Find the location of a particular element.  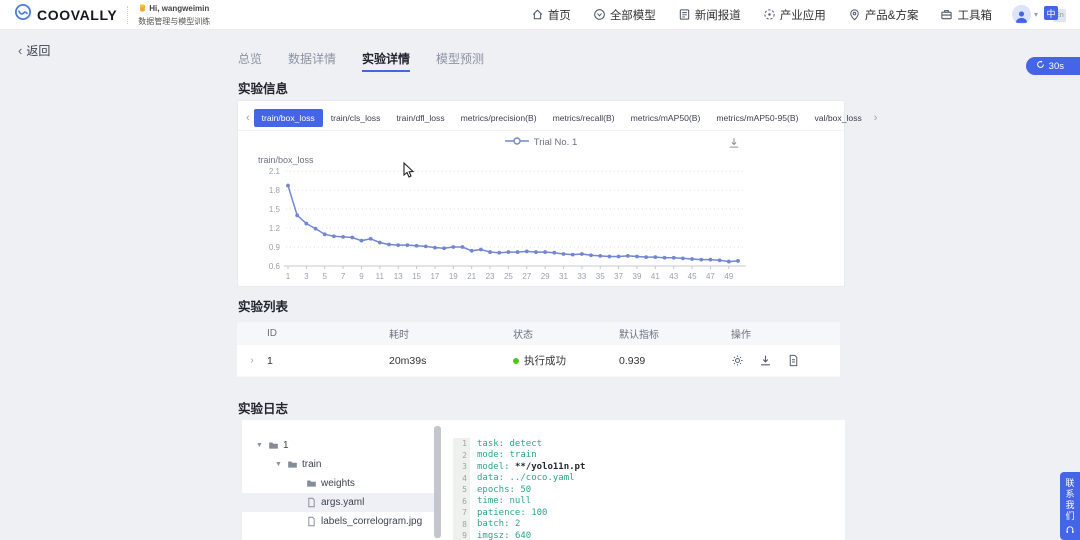

tree-scrollbar is located at coordinates (437, 483).